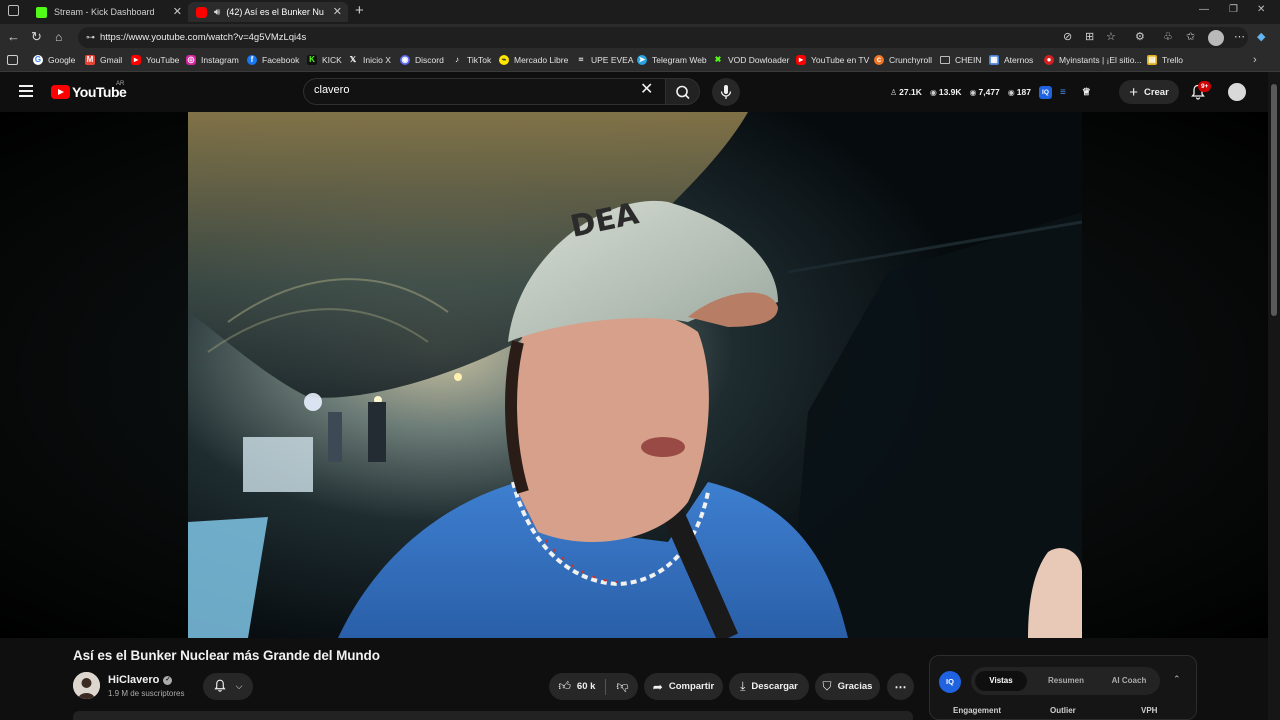 The height and width of the screenshot is (720, 1280). I want to click on bookmarks-tray-icon, so click(12, 60).